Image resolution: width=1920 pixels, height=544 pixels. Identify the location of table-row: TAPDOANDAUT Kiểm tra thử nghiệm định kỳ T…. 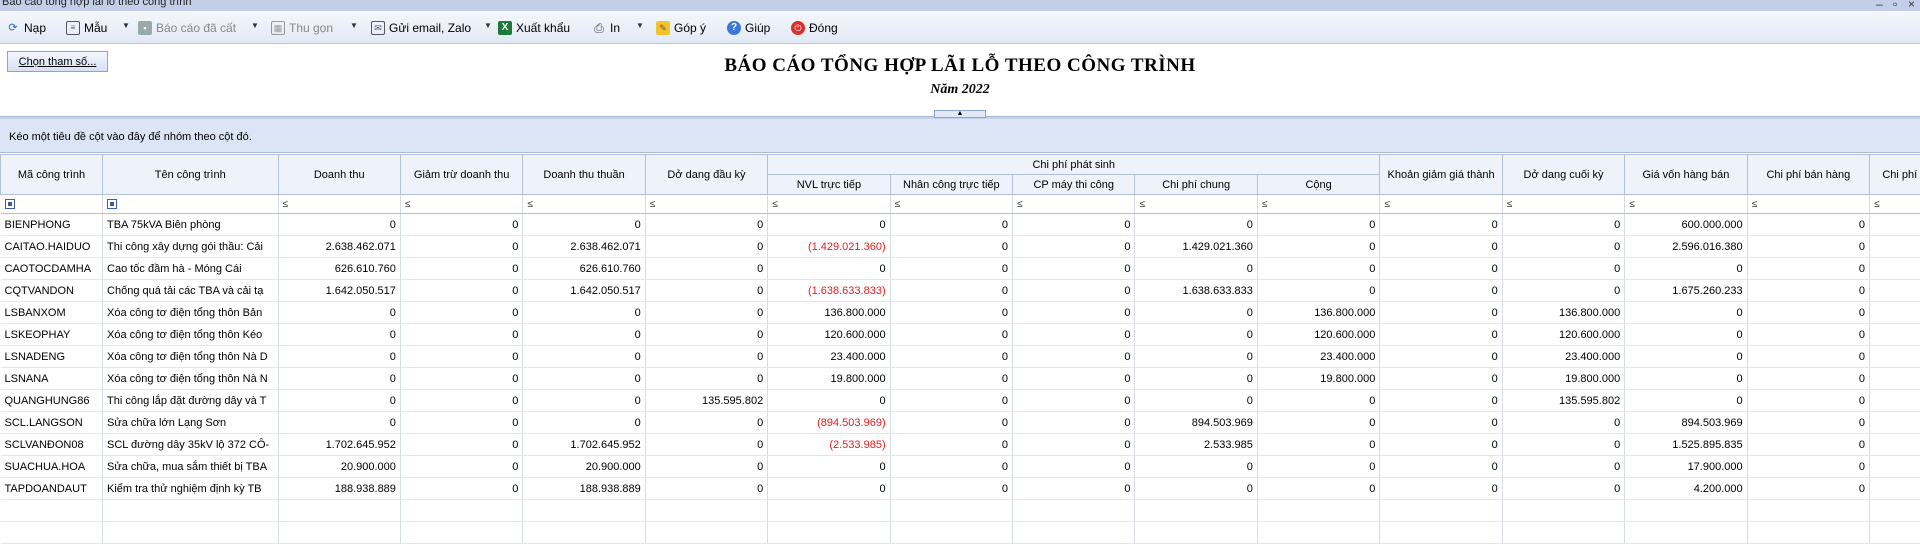
(960, 488).